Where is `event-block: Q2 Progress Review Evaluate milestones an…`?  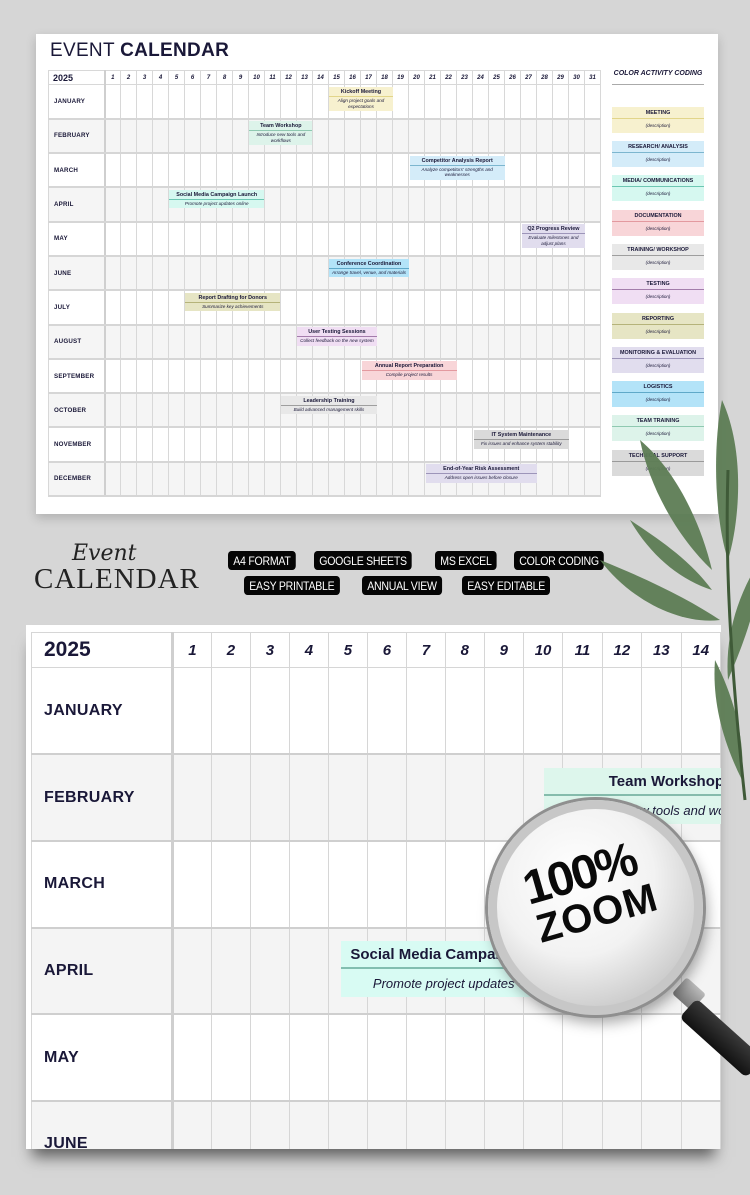
event-block: Q2 Progress Review Evaluate milestones an… is located at coordinates (553, 236).